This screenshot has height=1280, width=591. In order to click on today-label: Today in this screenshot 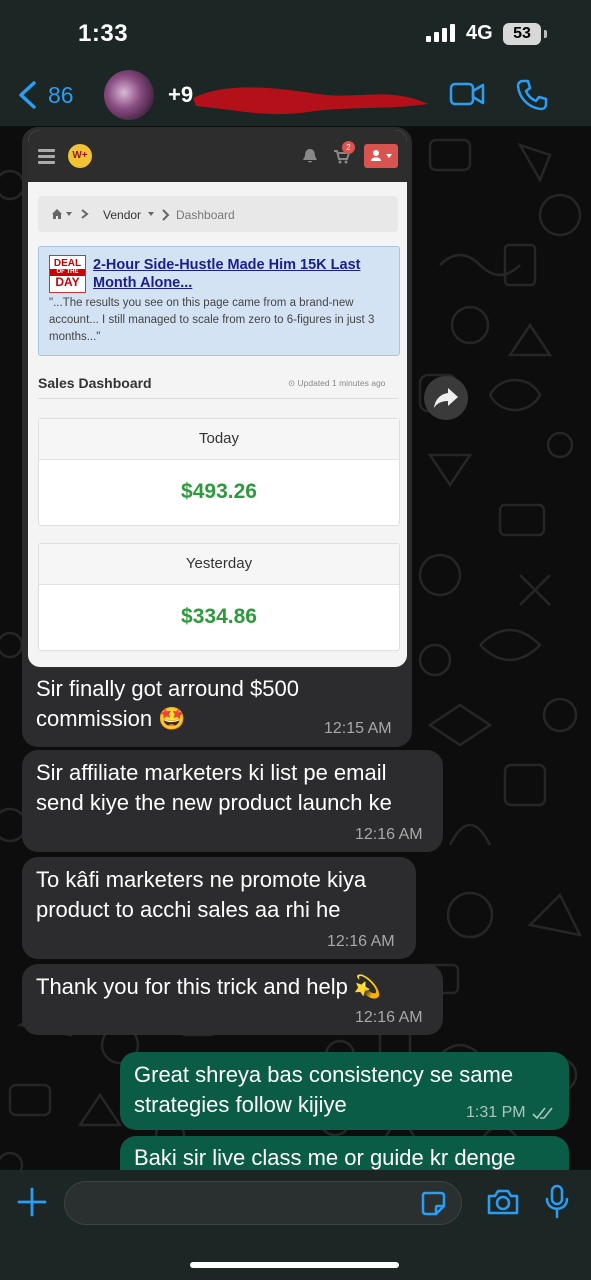, I will do `click(219, 439)`.